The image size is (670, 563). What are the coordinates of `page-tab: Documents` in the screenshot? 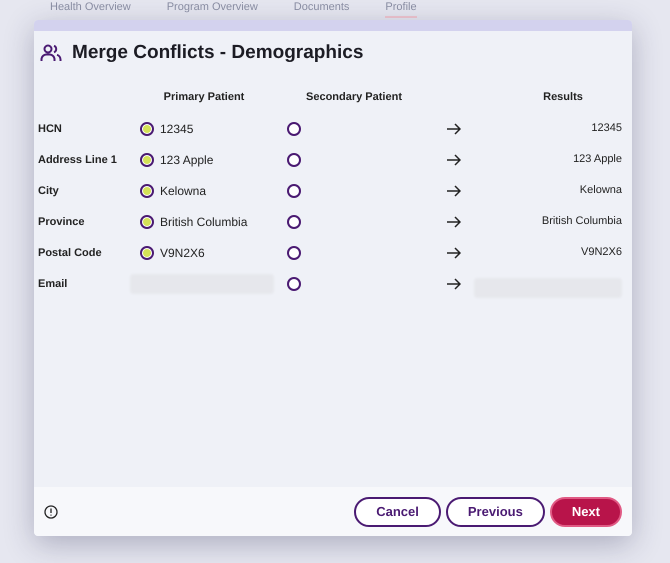 It's located at (322, 9).